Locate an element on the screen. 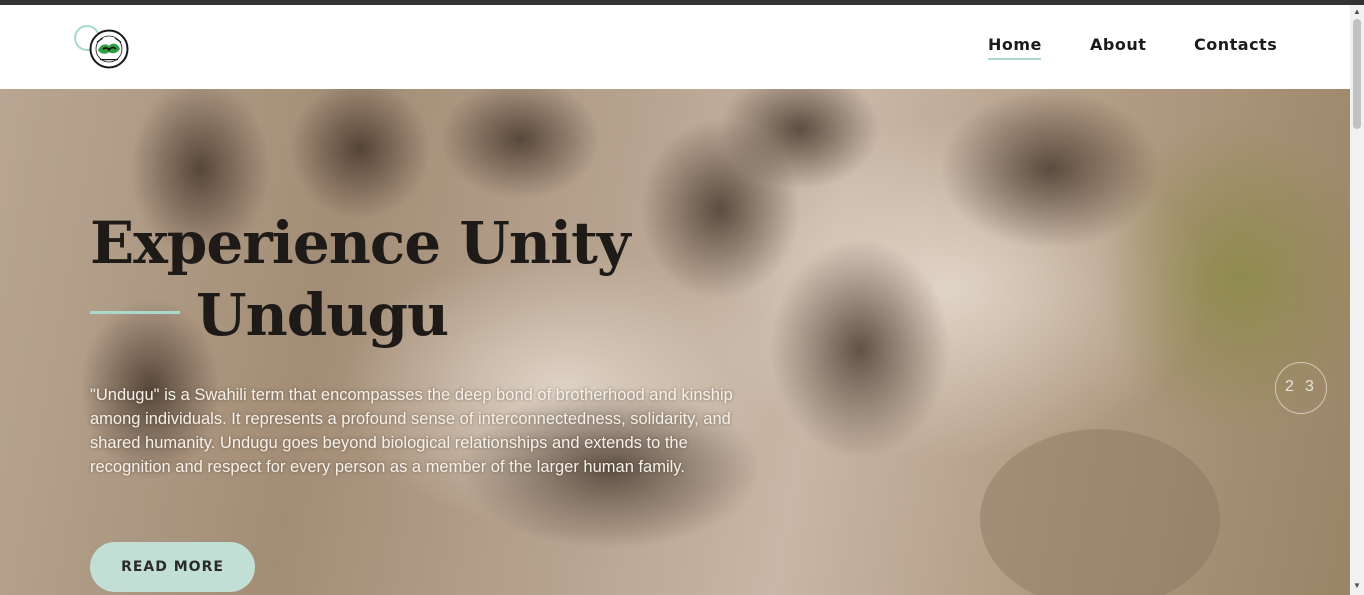 The image size is (1364, 595). scroll-down-arrow-icon: ▼ is located at coordinates (1357, 586).